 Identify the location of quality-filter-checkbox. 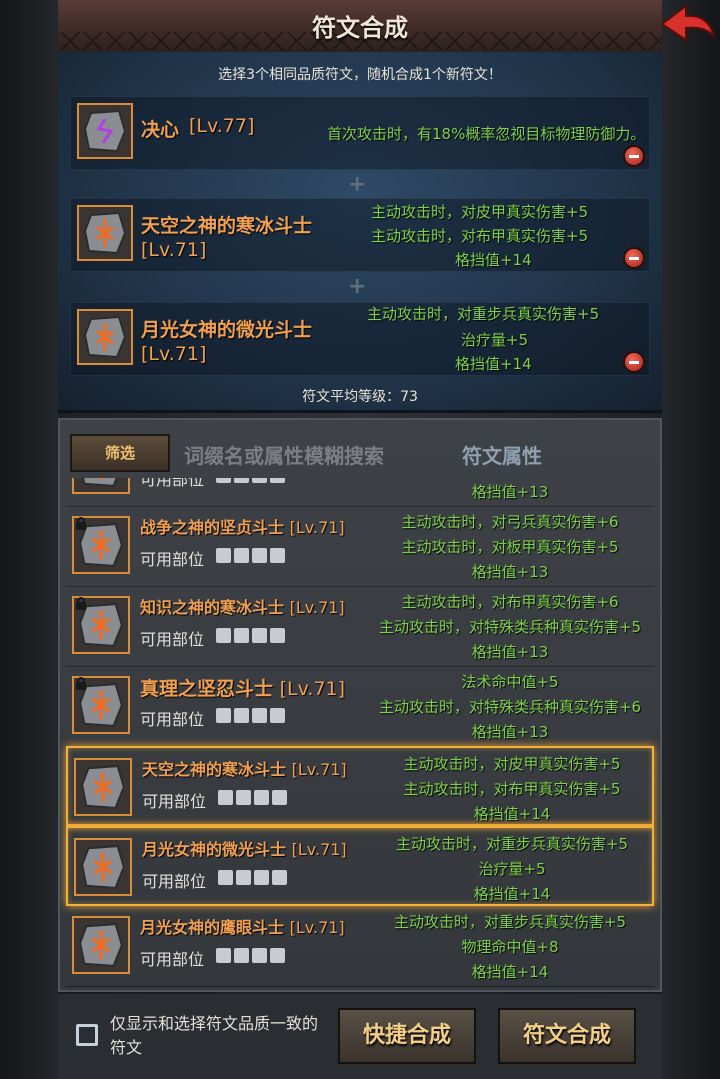
(87, 1035).